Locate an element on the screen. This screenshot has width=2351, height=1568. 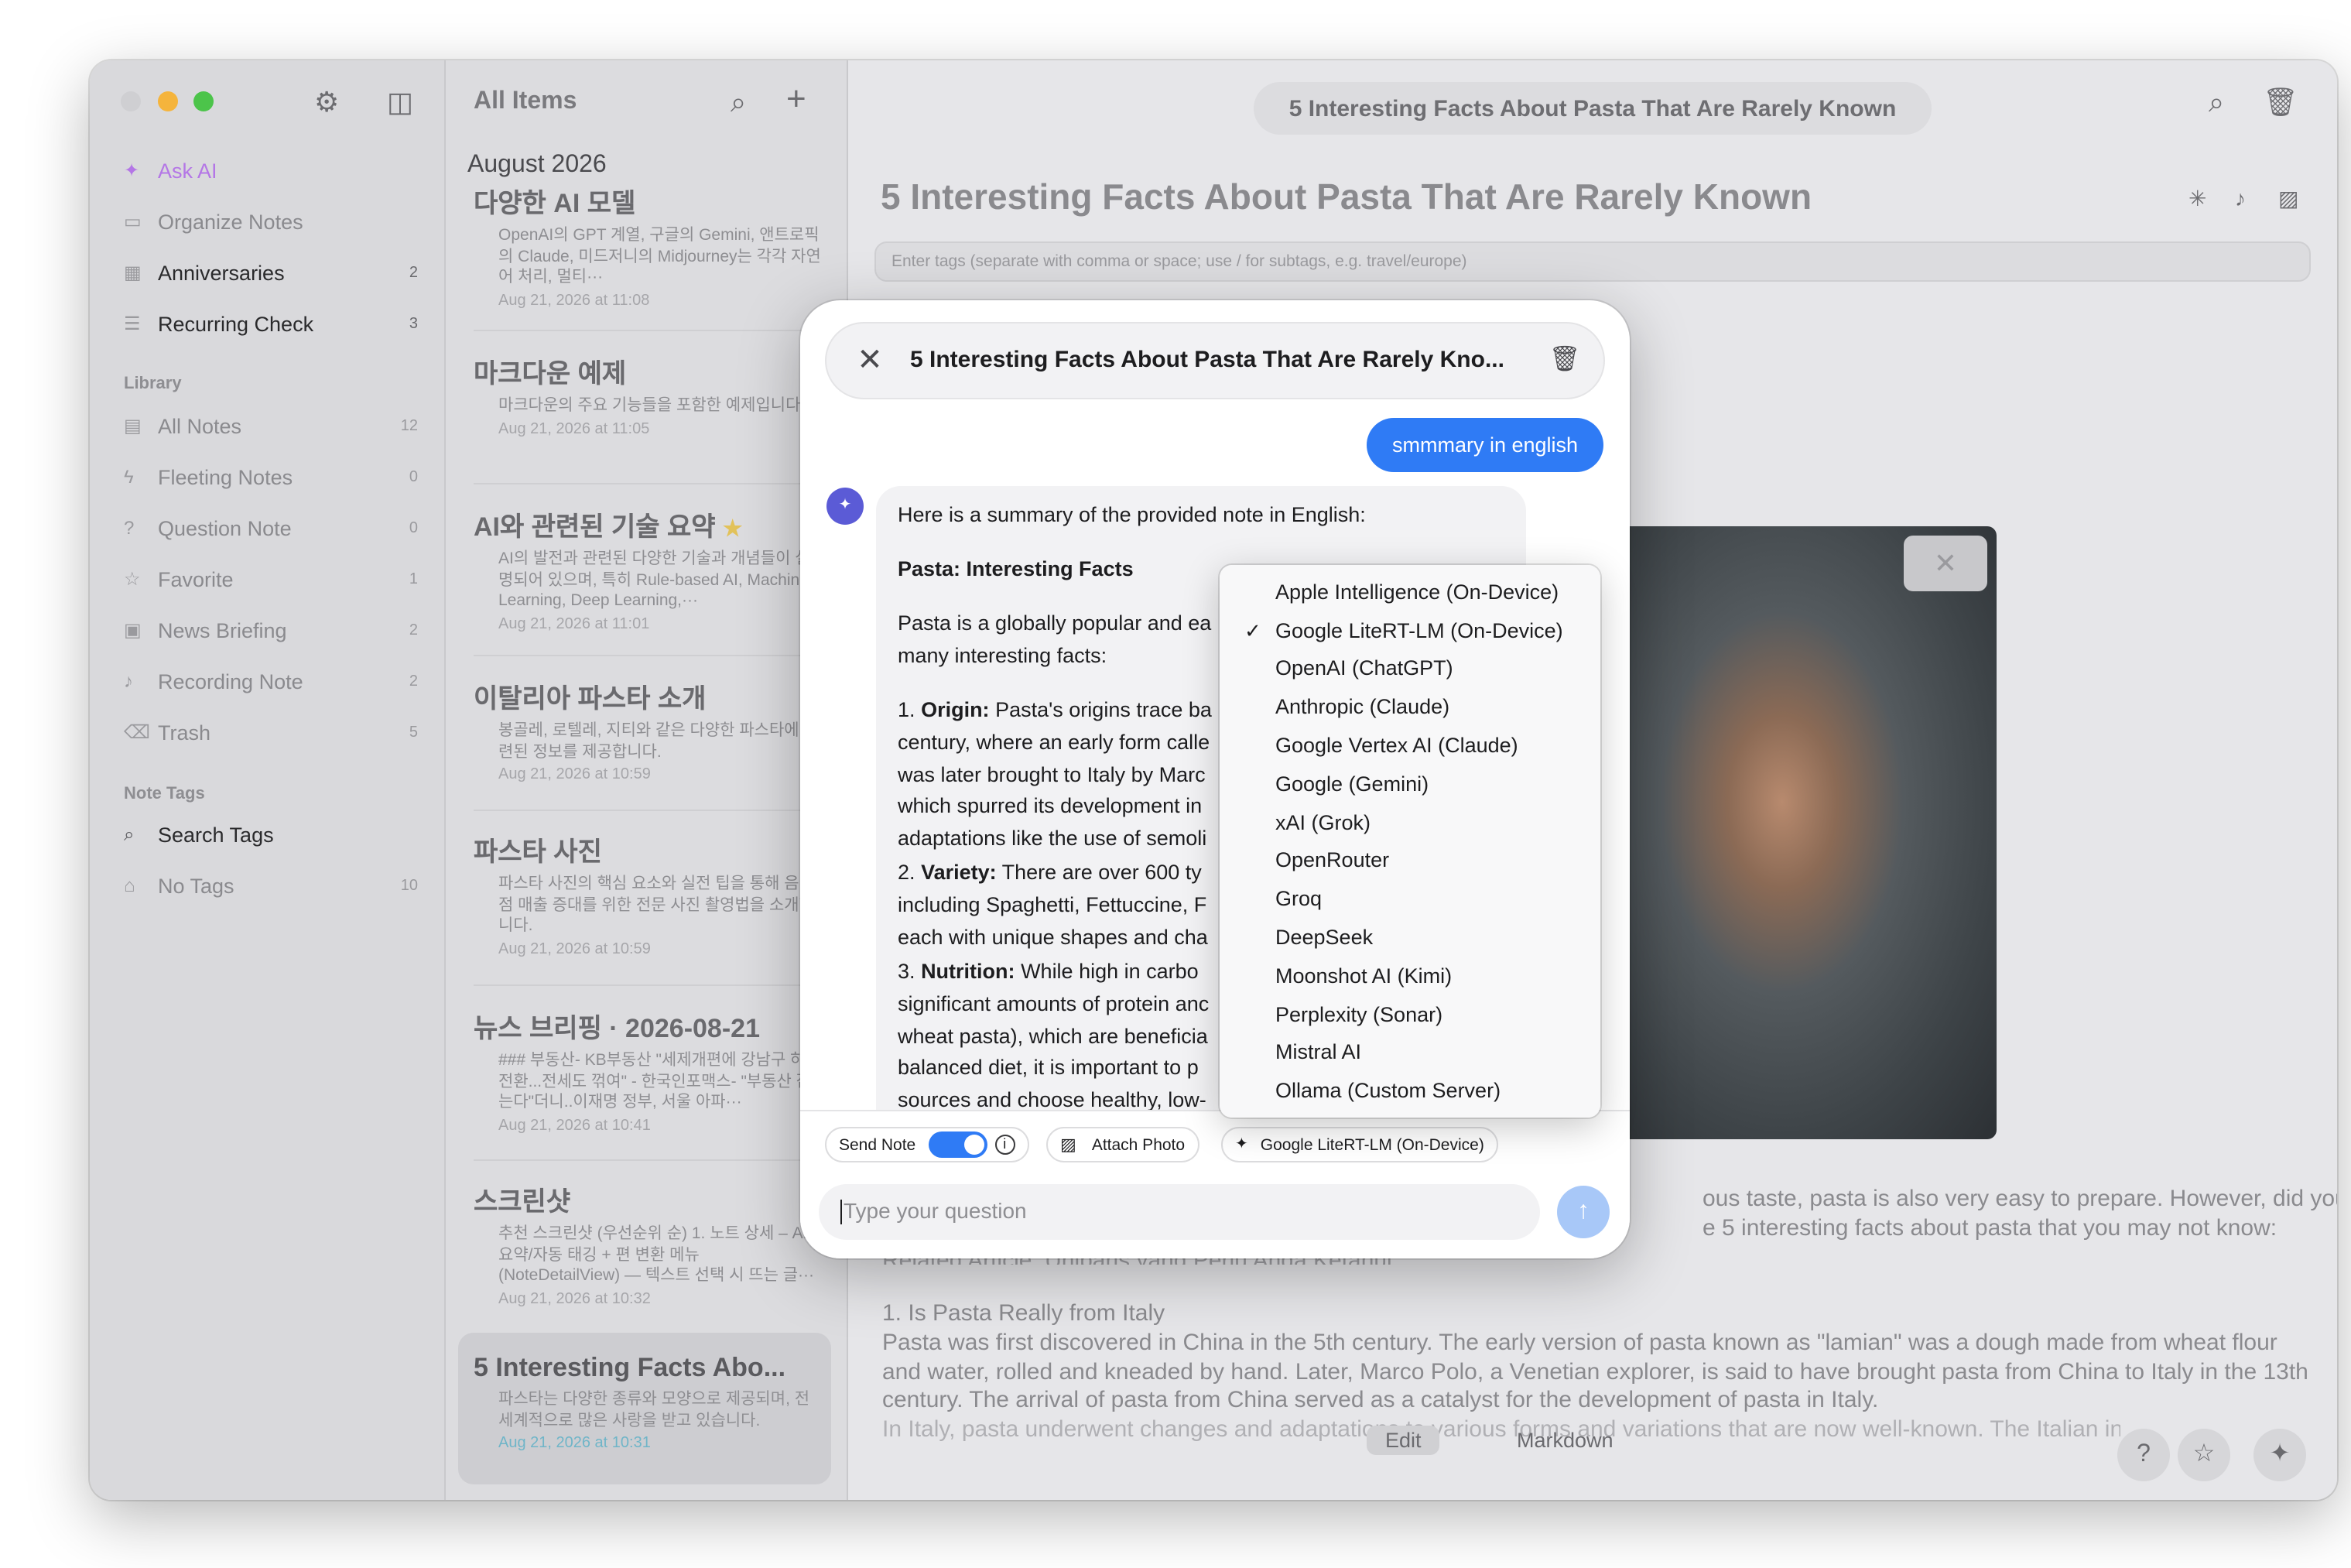
checklist-icon: ☰ is located at coordinates (132, 323).